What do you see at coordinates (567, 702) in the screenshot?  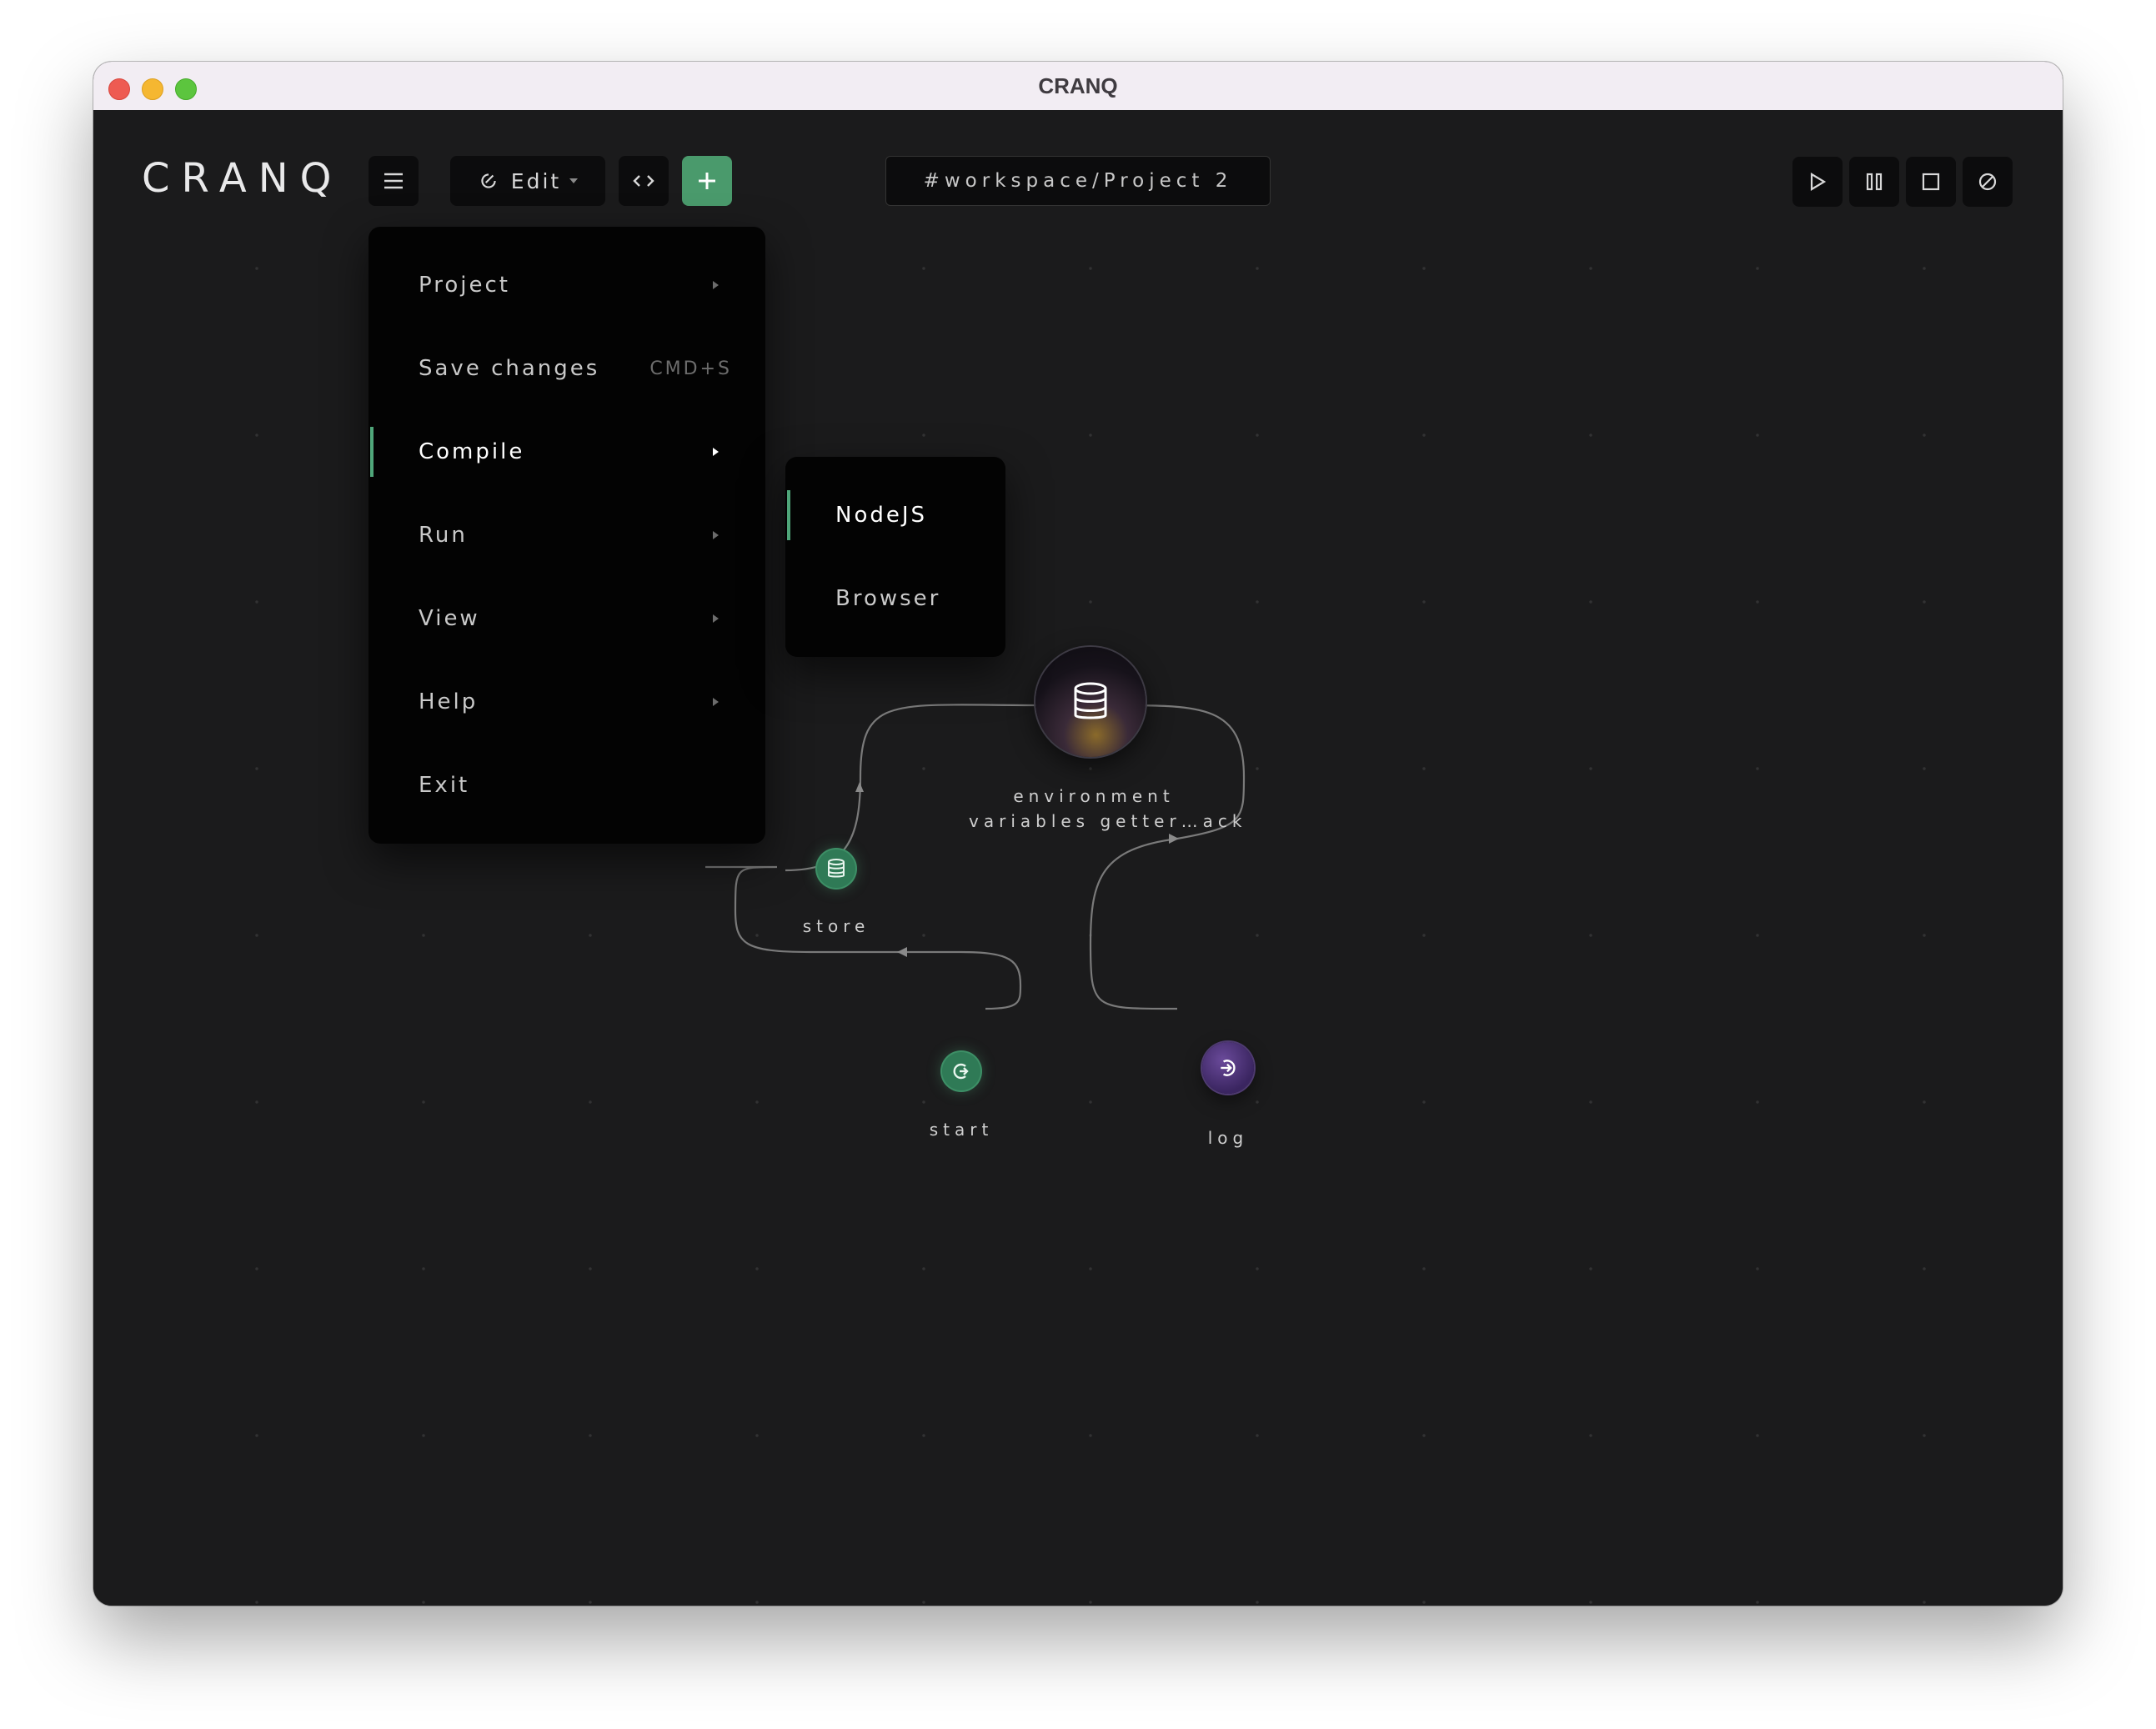 I see `menu-item-help: Help` at bounding box center [567, 702].